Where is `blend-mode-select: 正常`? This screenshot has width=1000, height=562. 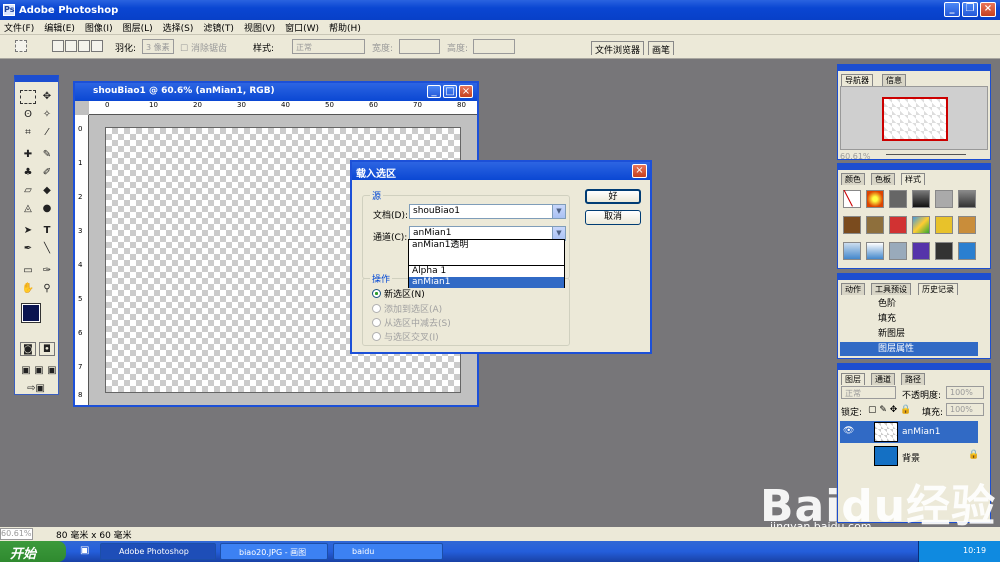 blend-mode-select: 正常 is located at coordinates (868, 392).